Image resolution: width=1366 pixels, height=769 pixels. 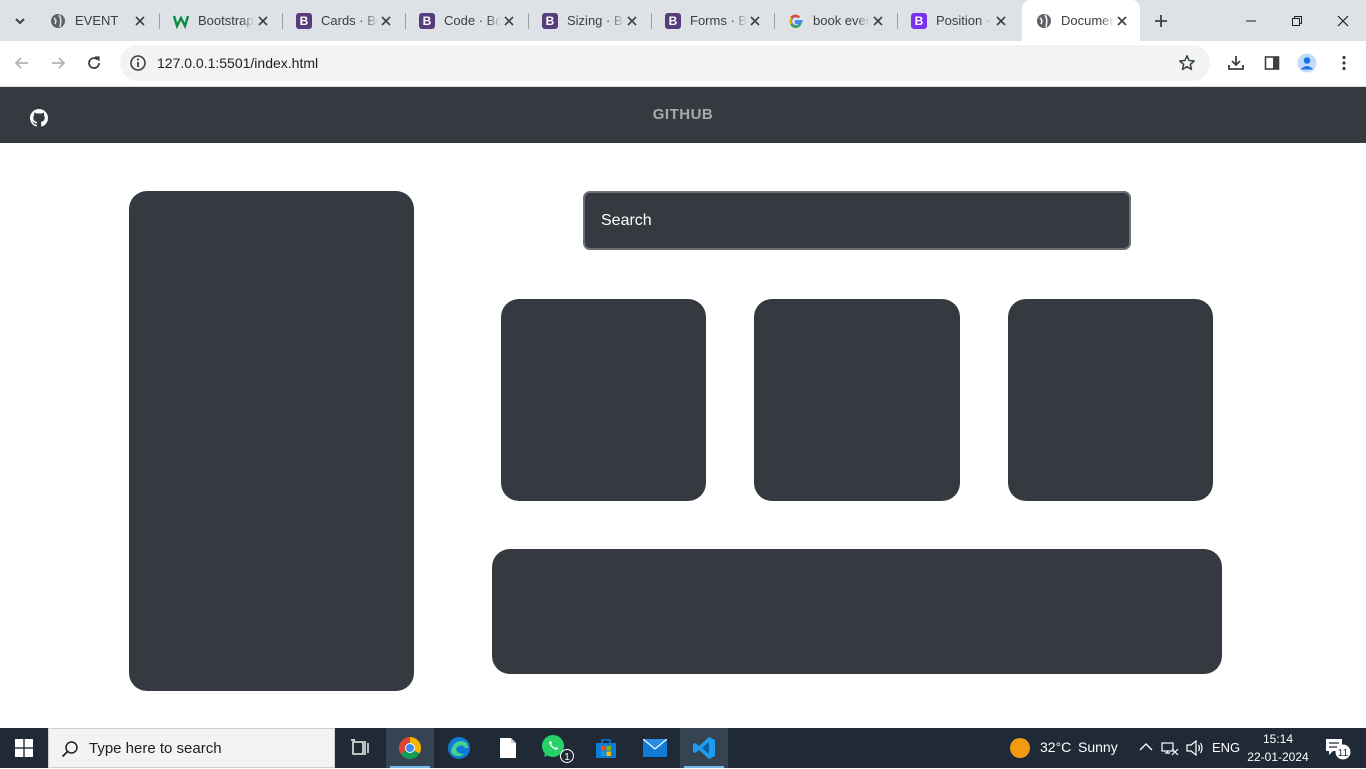 What do you see at coordinates (857, 220) in the screenshot?
I see `search-input: Search` at bounding box center [857, 220].